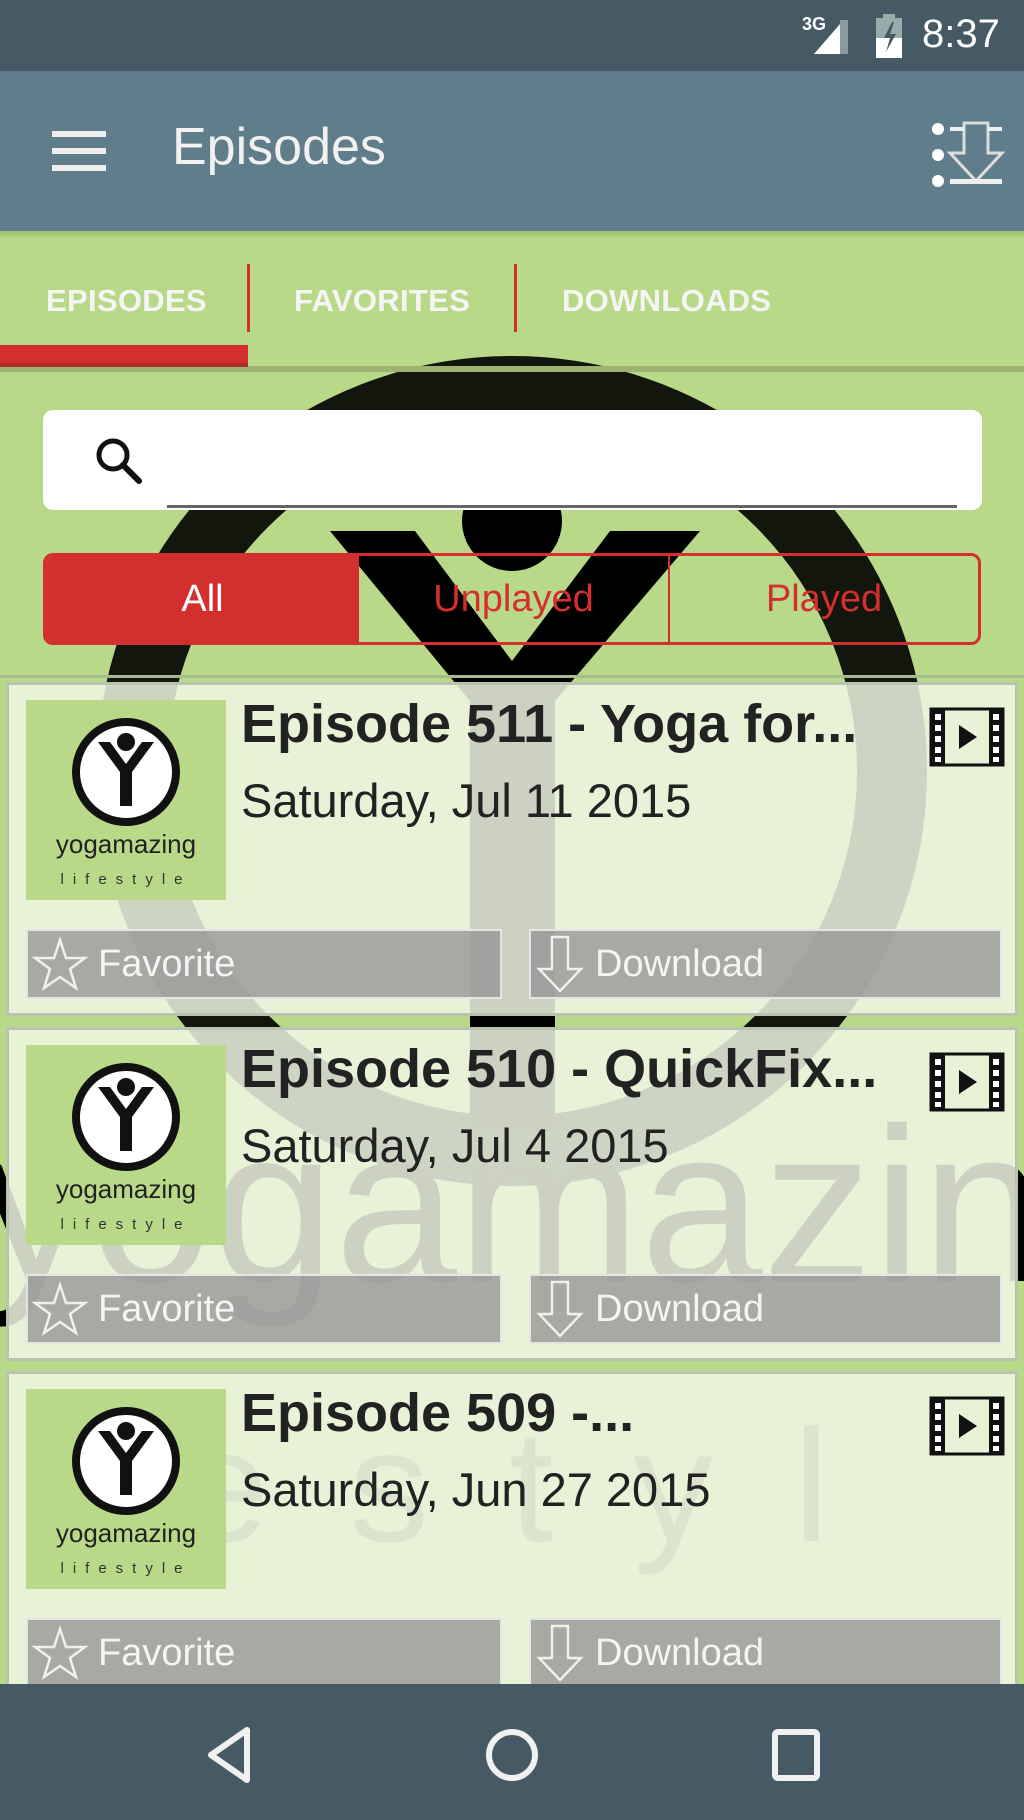 The height and width of the screenshot is (1820, 1024). What do you see at coordinates (119, 461) in the screenshot?
I see `search-icon` at bounding box center [119, 461].